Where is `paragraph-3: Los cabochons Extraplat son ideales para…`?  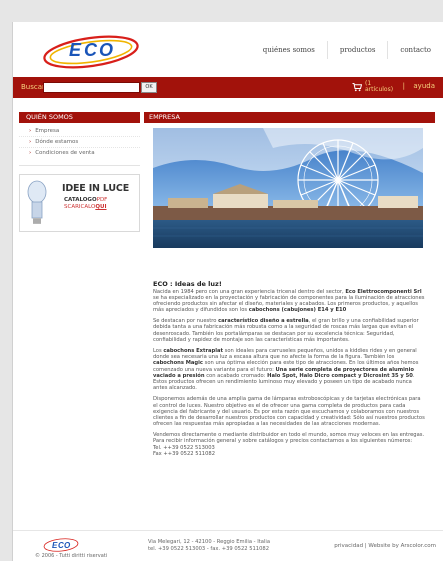 paragraph-3: Los cabochons Extraplat son ideales para… is located at coordinates (286, 369).